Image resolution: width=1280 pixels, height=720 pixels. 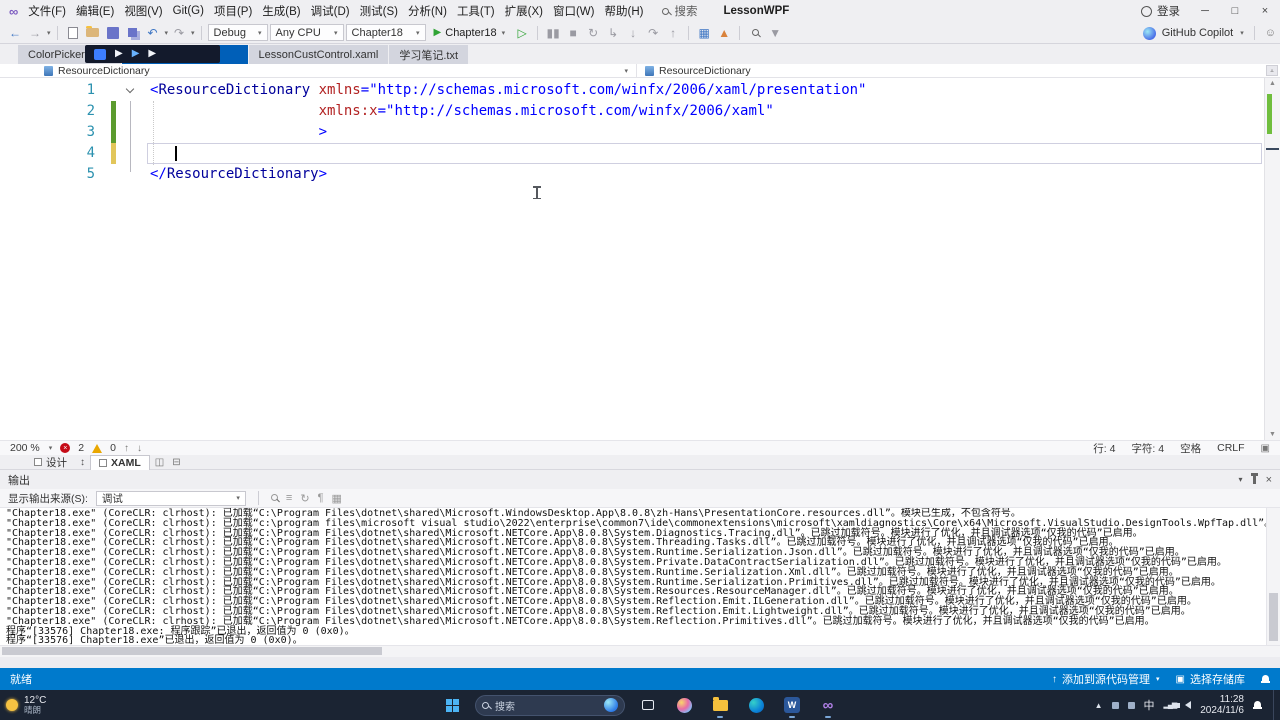 What do you see at coordinates (1106, 679) in the screenshot?
I see `add-to-source-control-button: ↑ 添加到源代码管理 ▾` at bounding box center [1106, 679].